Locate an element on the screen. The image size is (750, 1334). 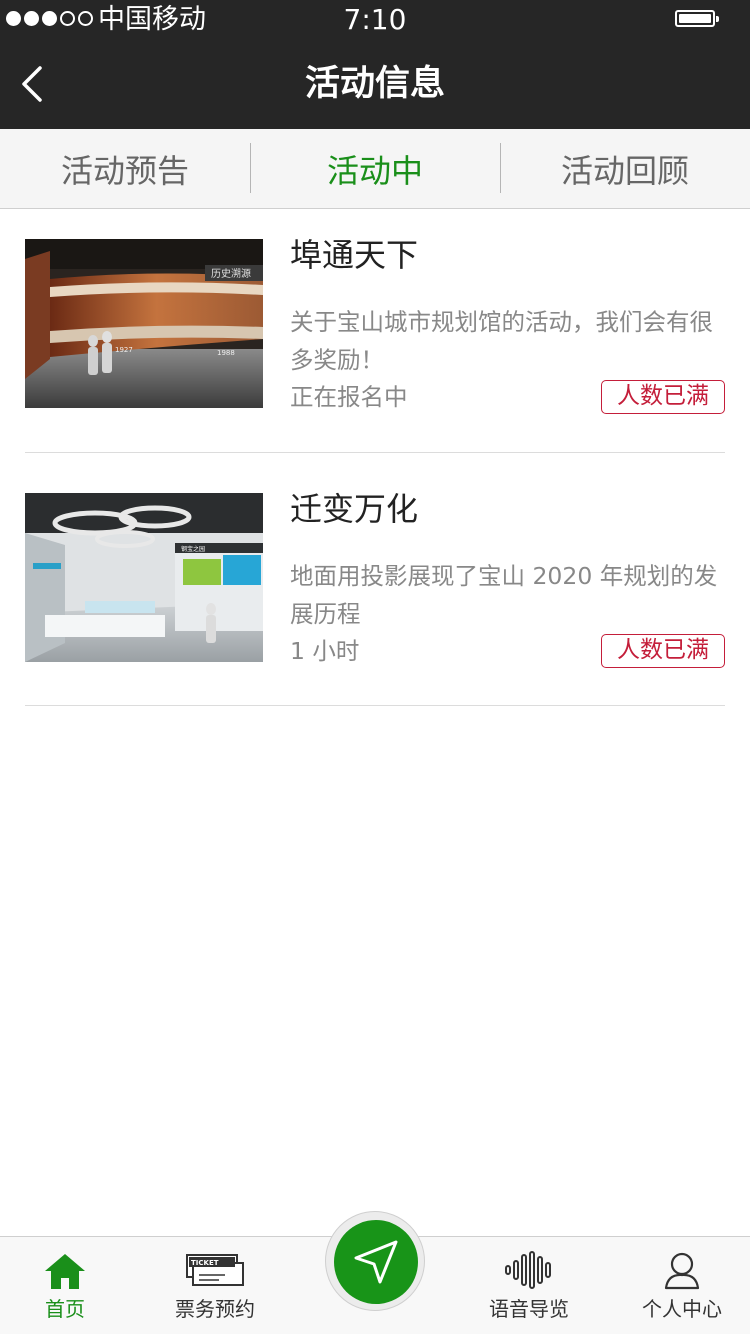
activity-tabs: 活动预告 活动中 活动回顾 is located at coordinates (375, 169).